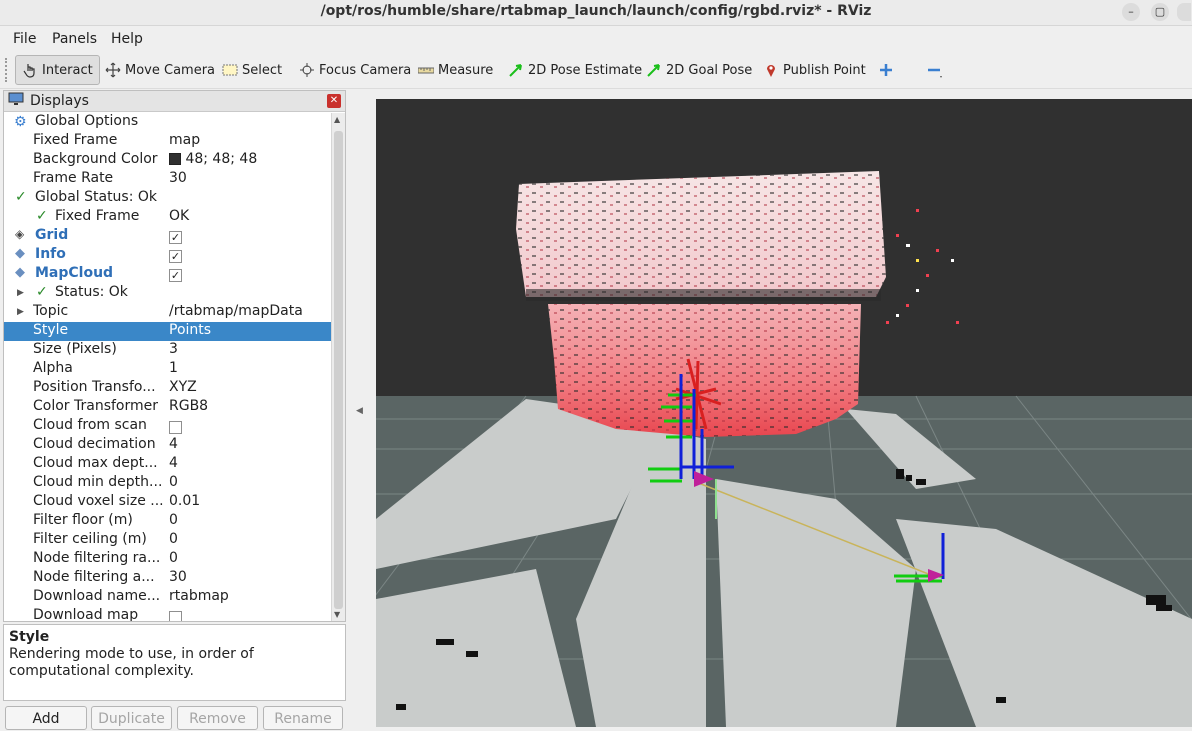 This screenshot has width=1192, height=731. What do you see at coordinates (167, 331) in the screenshot?
I see `tree-row-style: Style Points` at bounding box center [167, 331].